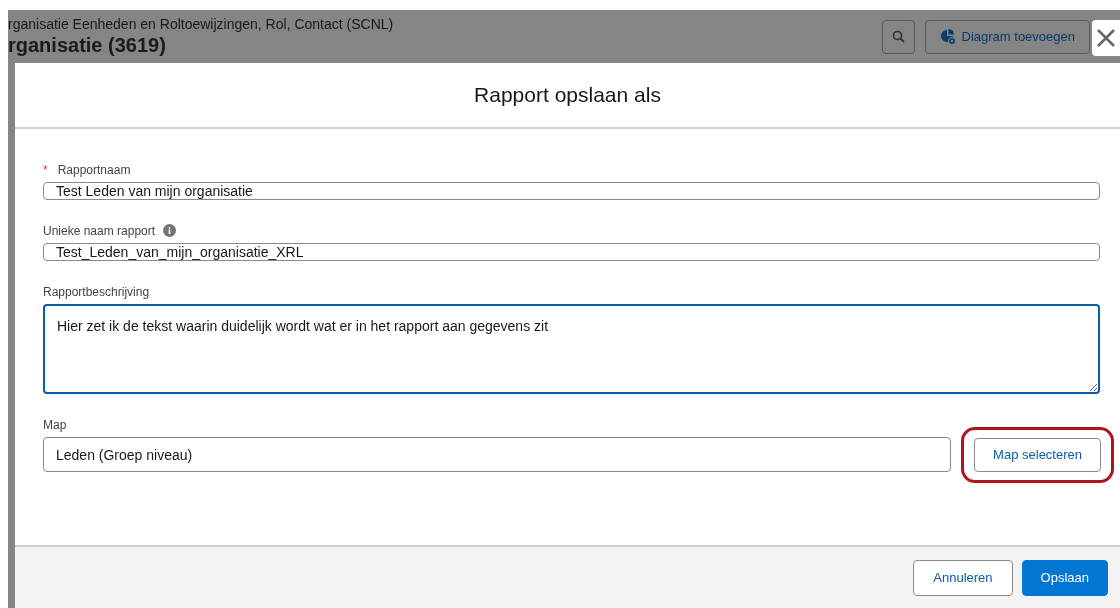 This screenshot has height=608, width=1120. I want to click on pie-chart-icon, so click(947, 36).